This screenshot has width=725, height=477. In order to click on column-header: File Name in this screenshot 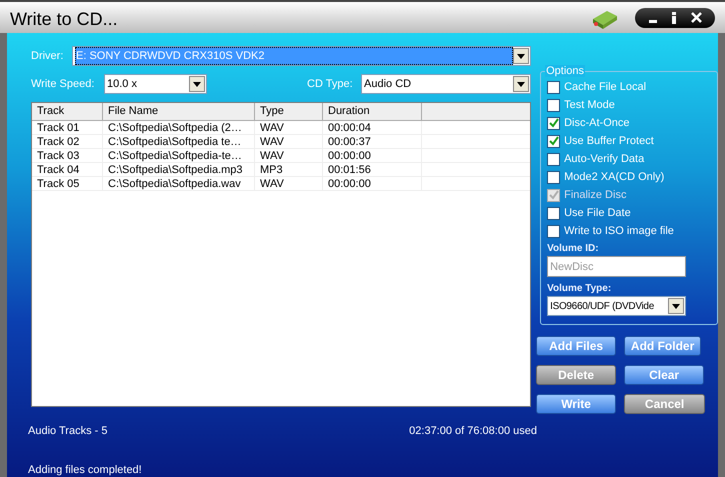, I will do `click(179, 111)`.